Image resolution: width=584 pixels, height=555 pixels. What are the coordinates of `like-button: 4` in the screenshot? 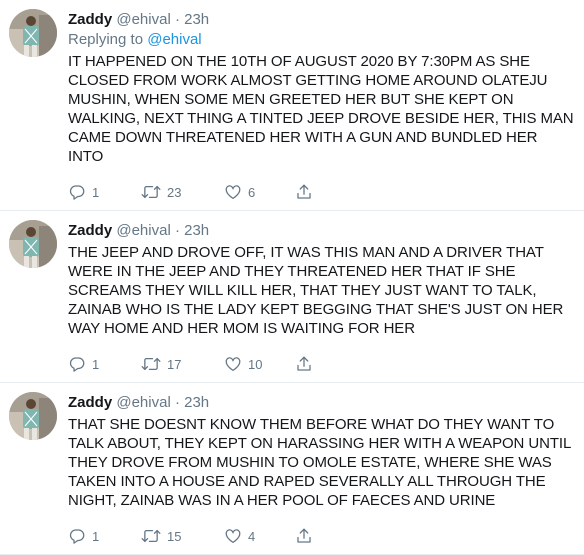 It's located at (259, 536).